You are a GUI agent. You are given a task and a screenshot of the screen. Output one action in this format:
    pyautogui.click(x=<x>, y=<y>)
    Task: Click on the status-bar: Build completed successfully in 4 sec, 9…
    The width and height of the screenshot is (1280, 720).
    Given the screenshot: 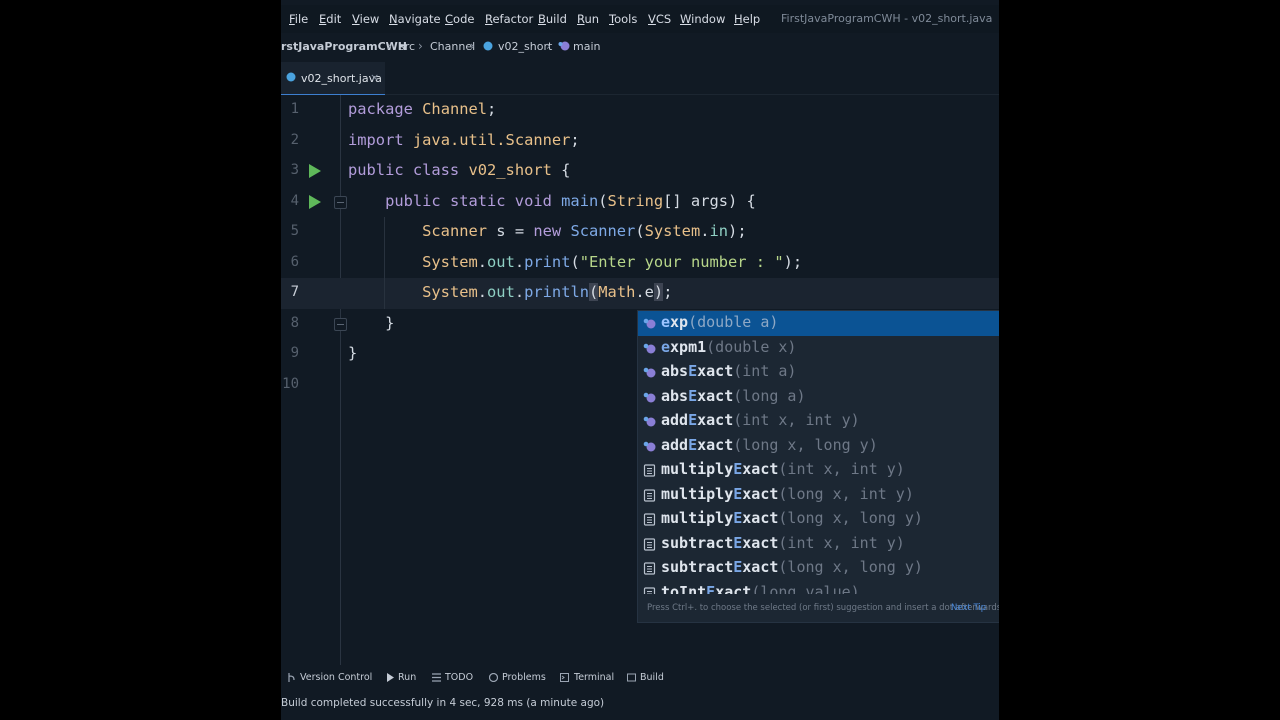 What is the action you would take?
    pyautogui.click(x=640, y=704)
    